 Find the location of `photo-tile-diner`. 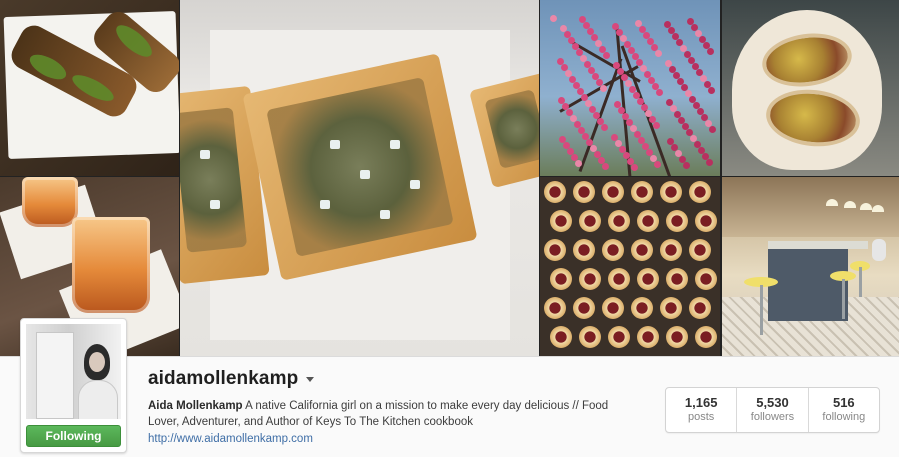

photo-tile-diner is located at coordinates (810, 266).